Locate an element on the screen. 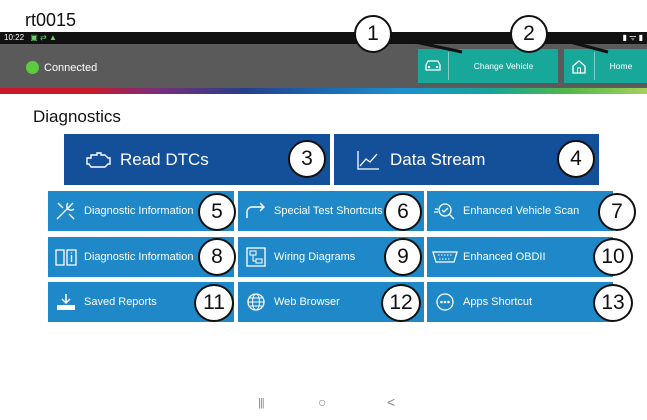  diagnostic-information-label: Diagnostic Information is located at coordinates (139, 211).